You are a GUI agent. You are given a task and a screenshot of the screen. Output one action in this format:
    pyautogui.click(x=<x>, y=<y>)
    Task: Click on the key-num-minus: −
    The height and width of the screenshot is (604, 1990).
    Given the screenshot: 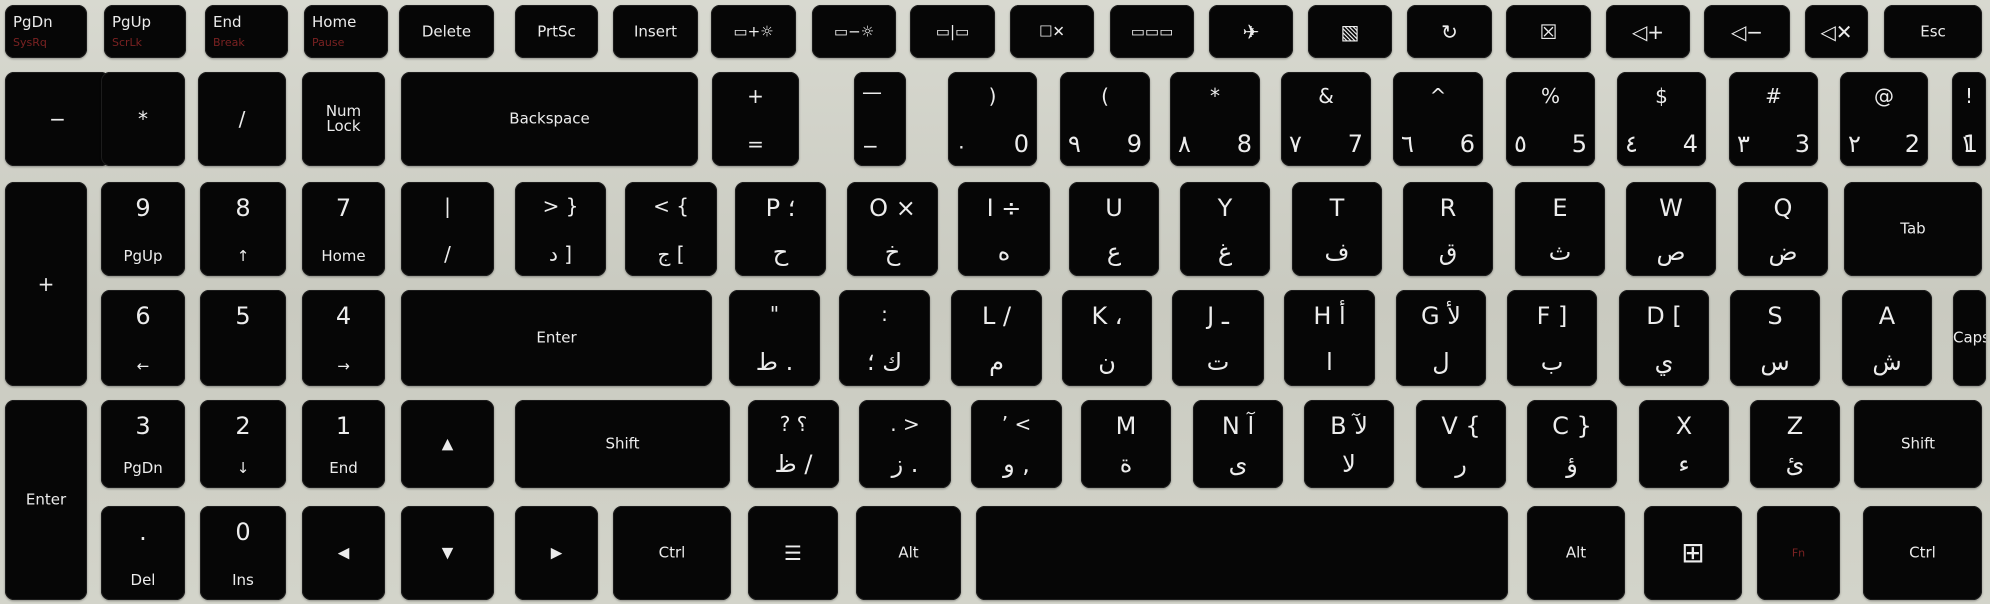 What is the action you would take?
    pyautogui.click(x=57, y=119)
    